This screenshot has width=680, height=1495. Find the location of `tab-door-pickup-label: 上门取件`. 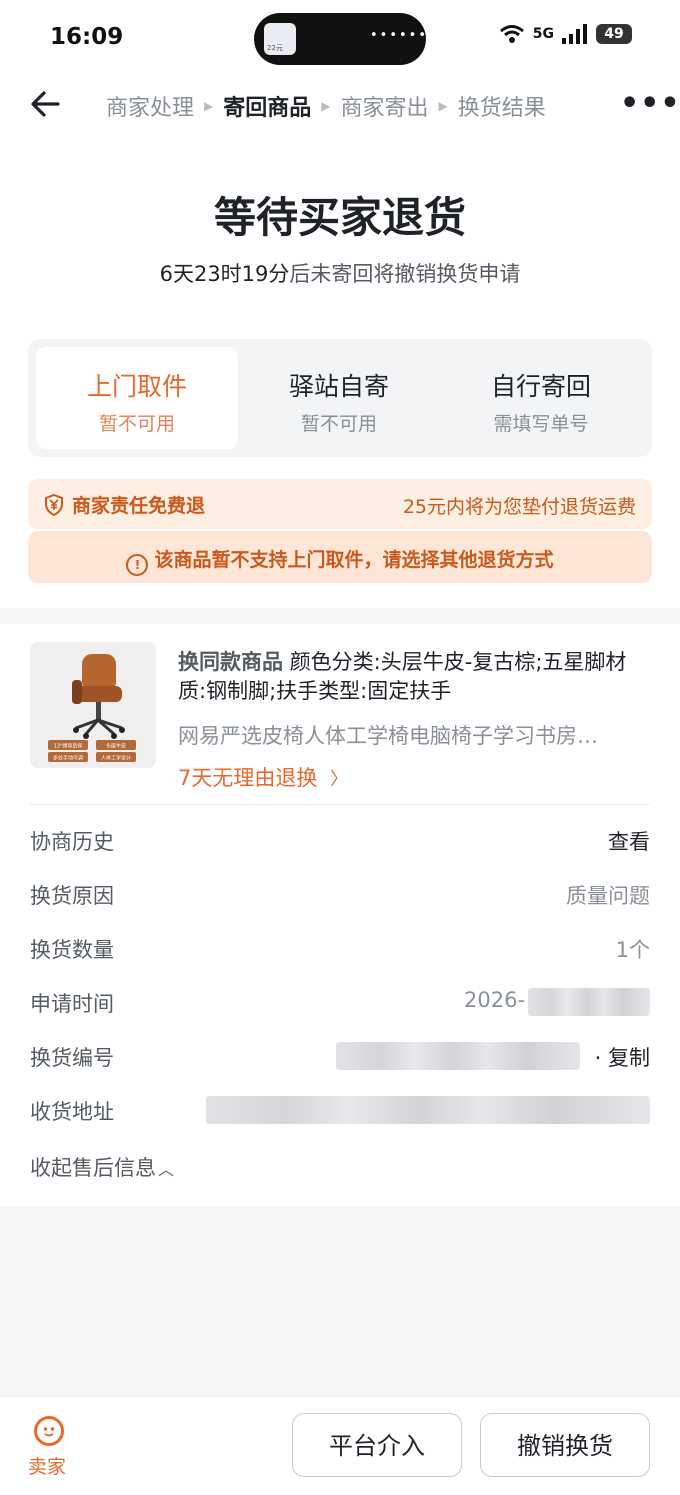

tab-door-pickup-label: 上门取件 is located at coordinates (136, 386).